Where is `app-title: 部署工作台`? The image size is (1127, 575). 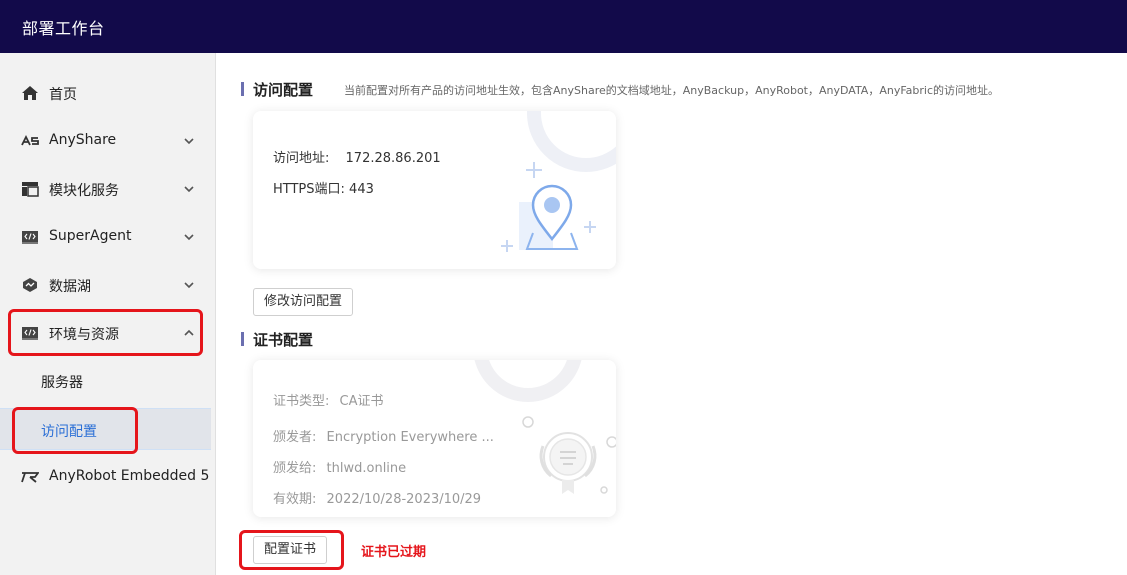
app-title: 部署工作台 is located at coordinates (63, 28).